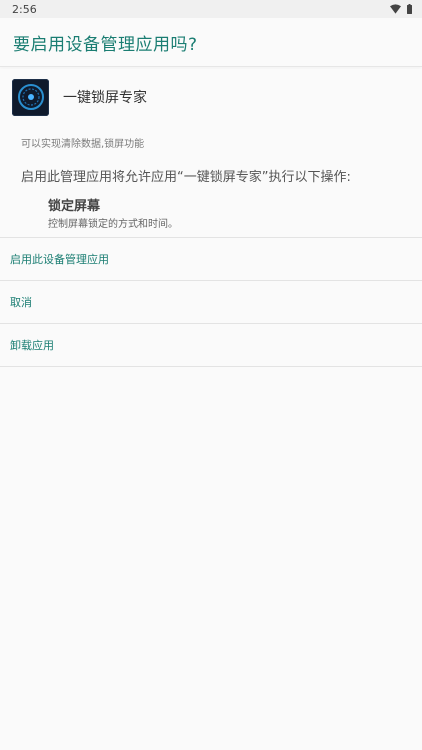 The image size is (422, 750). What do you see at coordinates (24, 9) in the screenshot?
I see `status-time: 2:56` at bounding box center [24, 9].